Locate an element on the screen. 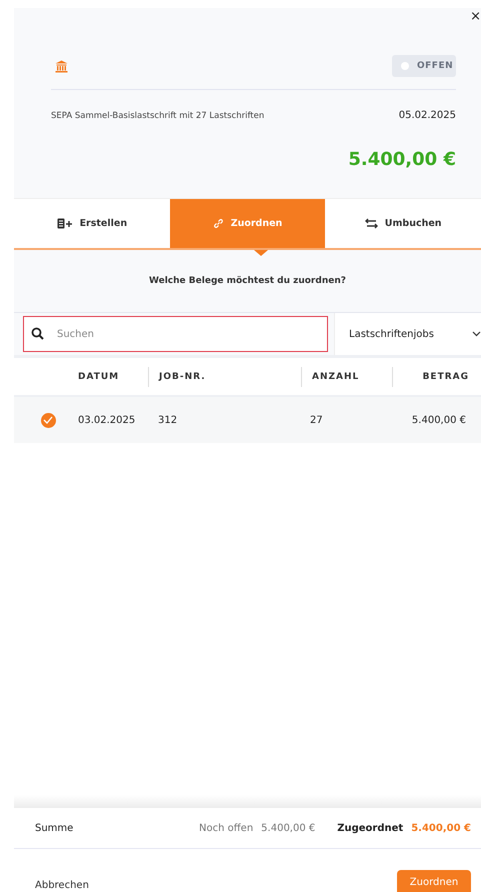 This screenshot has height=892, width=481. document-plus-icon is located at coordinates (64, 223).